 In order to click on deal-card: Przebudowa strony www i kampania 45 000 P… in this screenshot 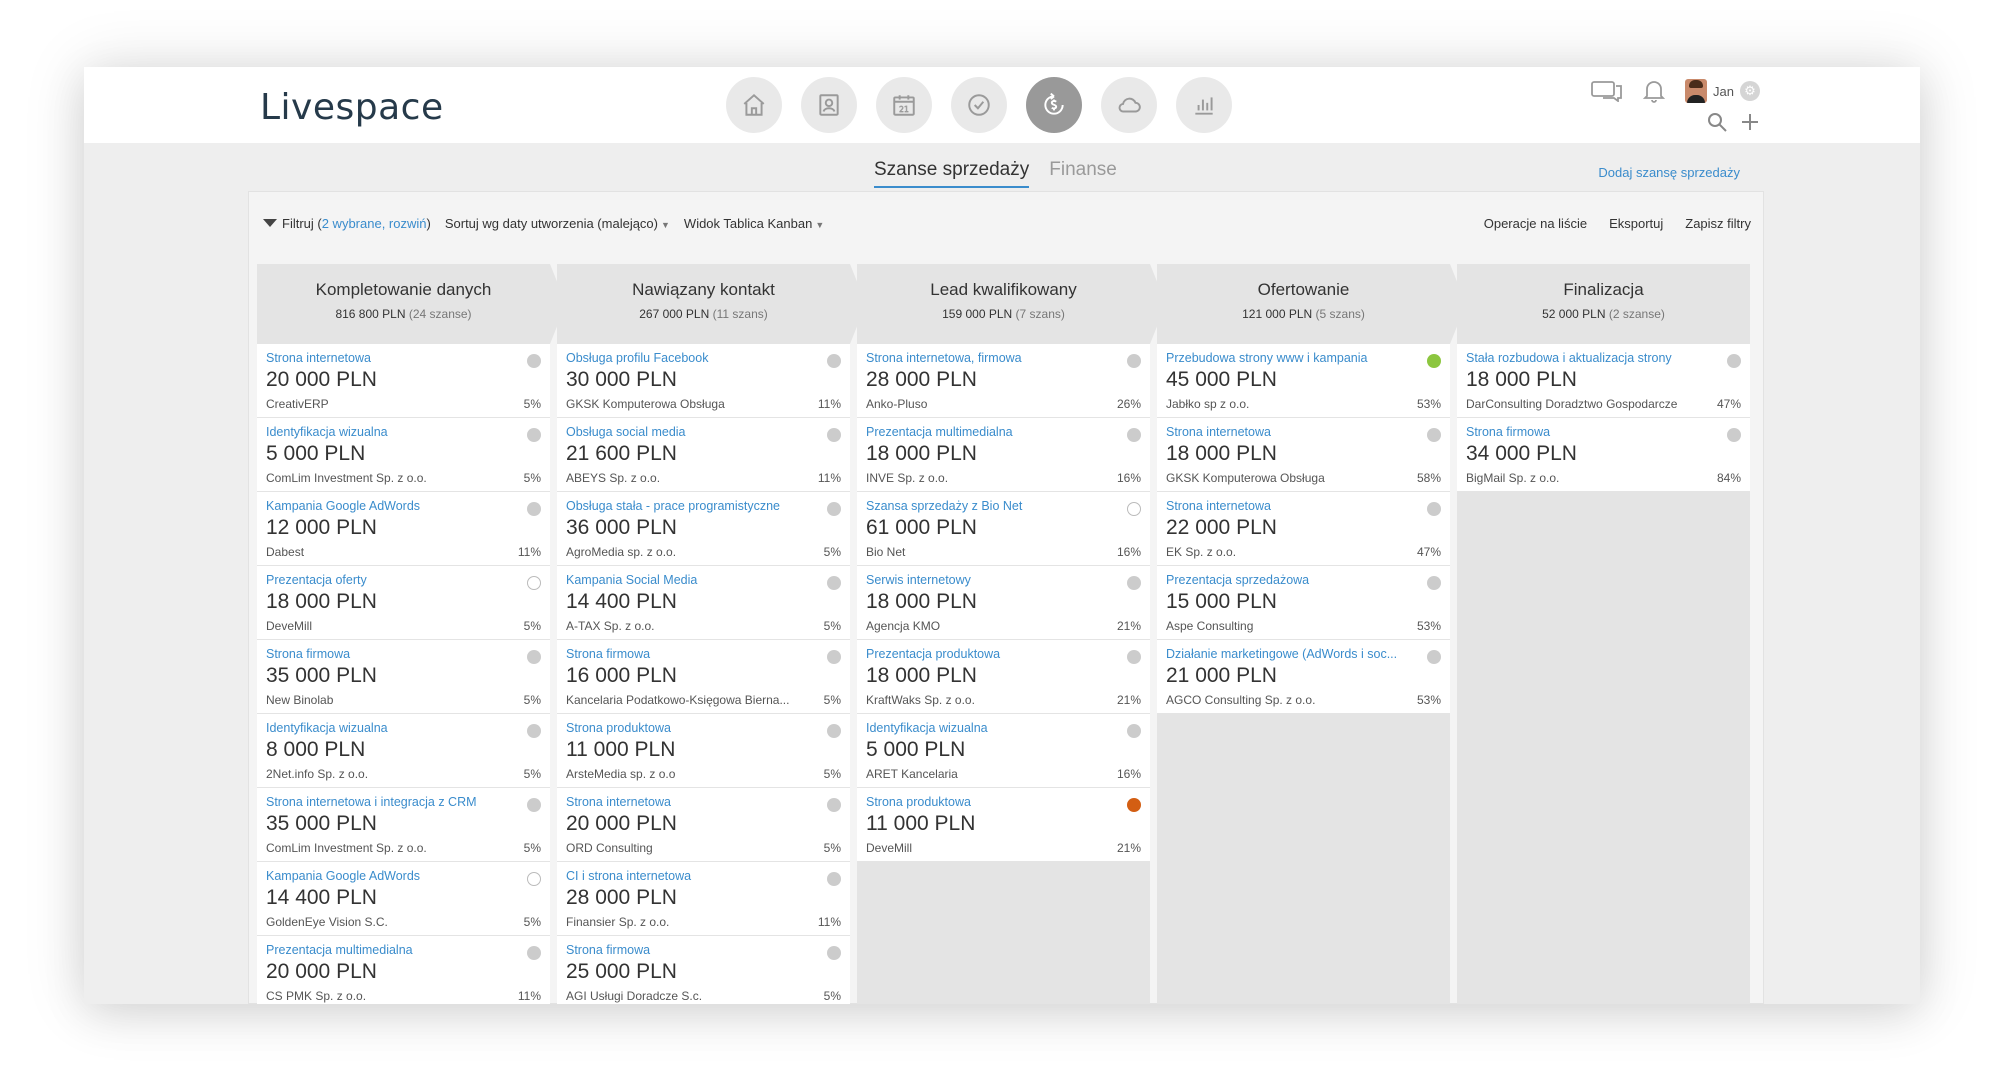, I will do `click(1303, 381)`.